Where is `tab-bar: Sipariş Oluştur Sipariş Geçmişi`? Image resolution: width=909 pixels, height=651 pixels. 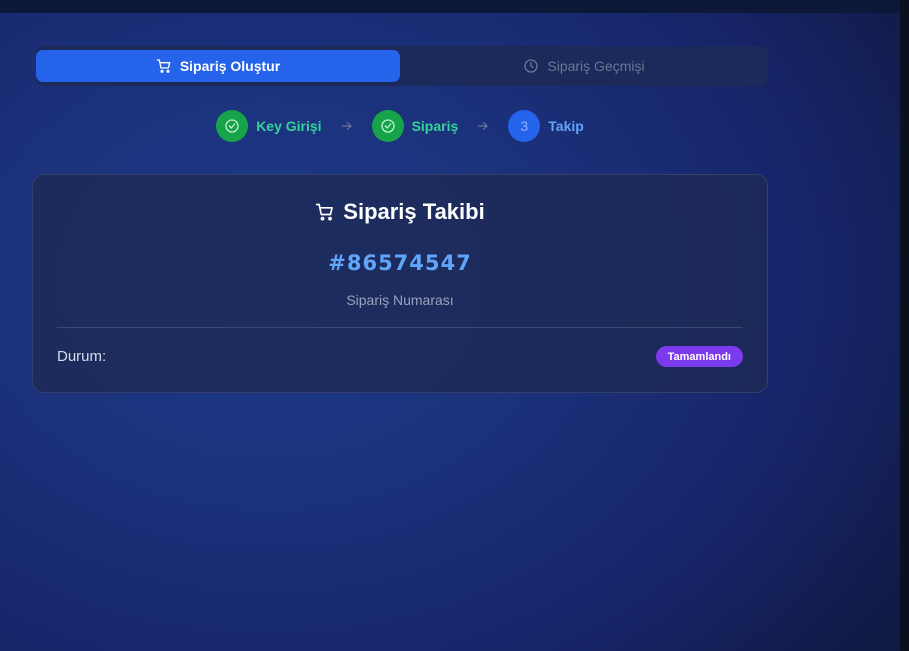
tab-bar: Sipariş Oluştur Sipariş Geçmişi is located at coordinates (402, 66).